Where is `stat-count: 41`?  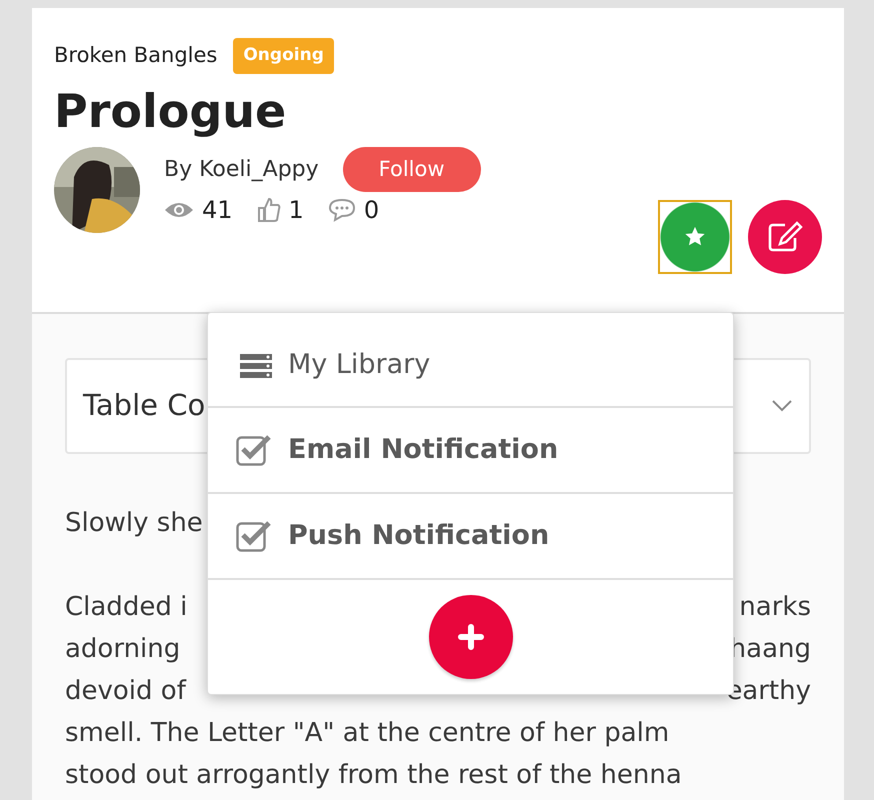 stat-count: 41 is located at coordinates (217, 210).